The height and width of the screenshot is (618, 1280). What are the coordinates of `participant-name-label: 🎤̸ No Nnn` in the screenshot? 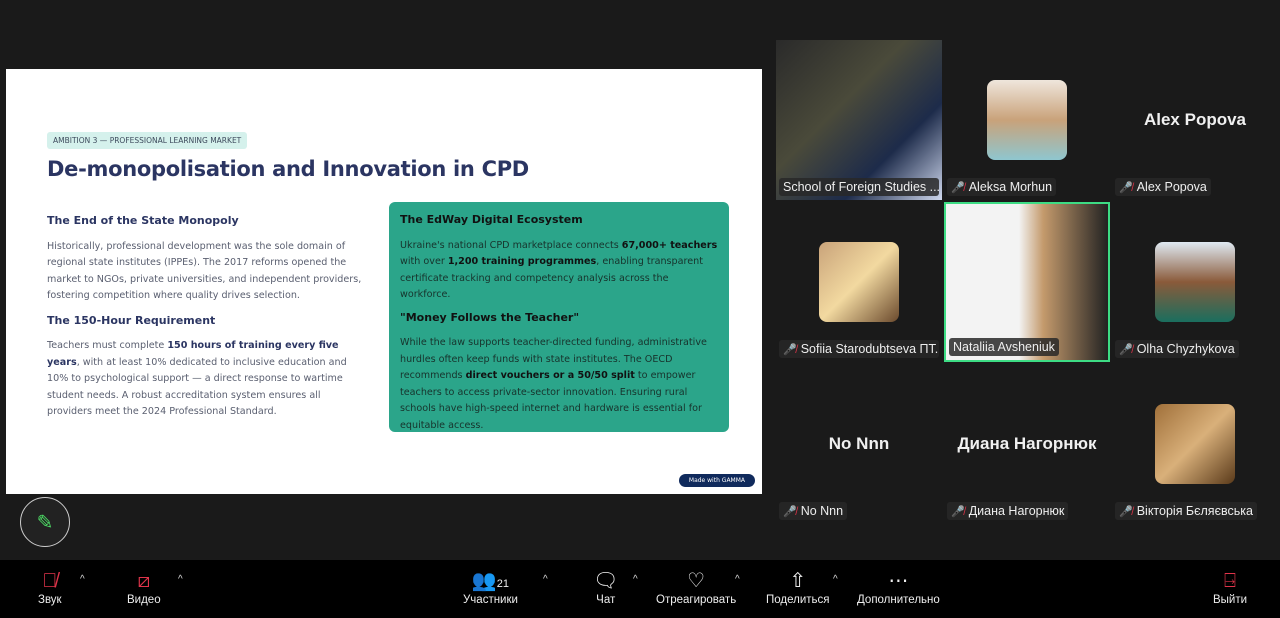 It's located at (813, 511).